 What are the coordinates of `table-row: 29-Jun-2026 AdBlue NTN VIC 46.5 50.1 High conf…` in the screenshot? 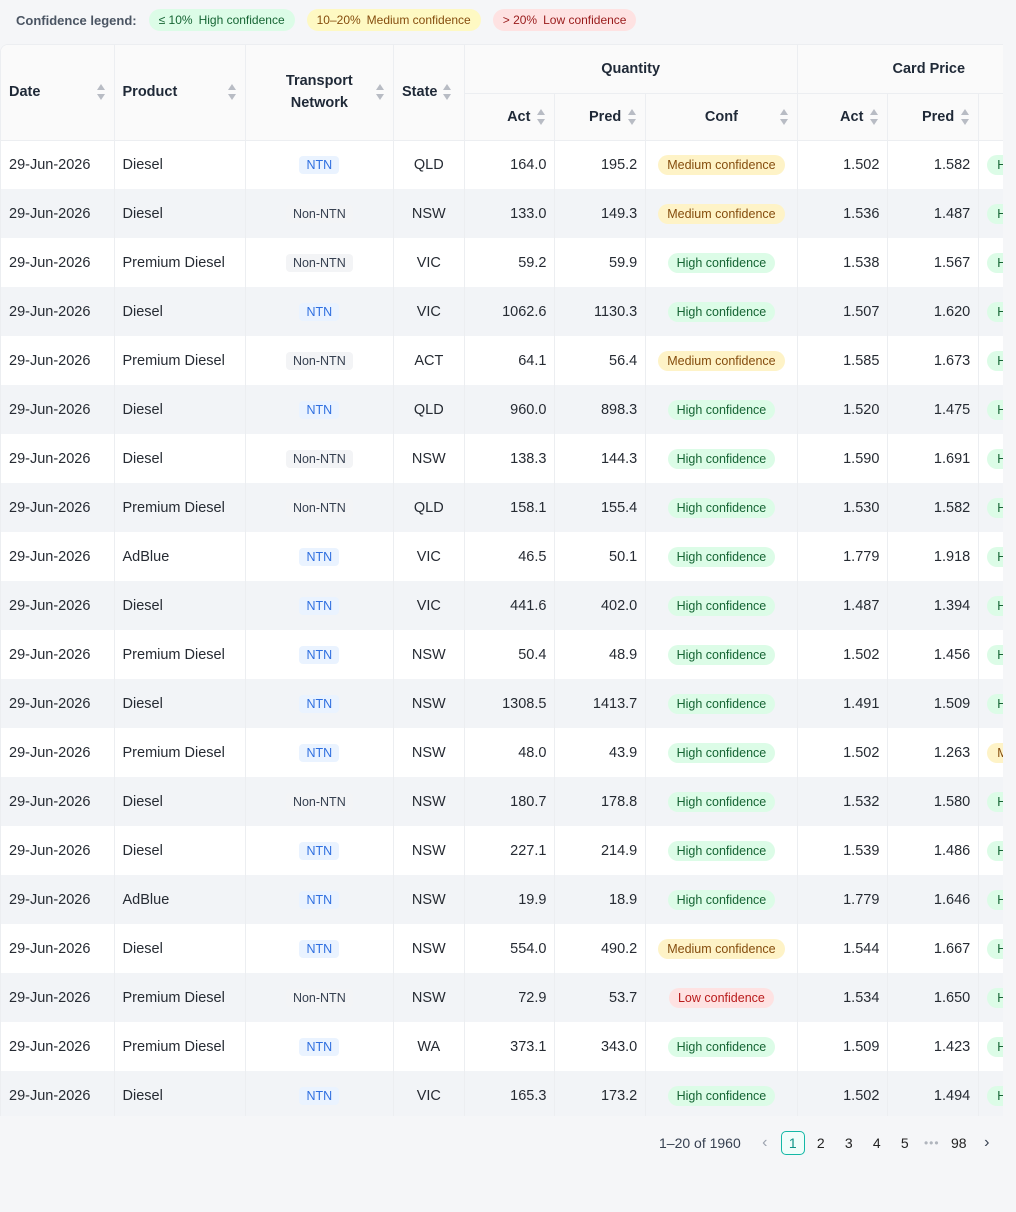 It's located at (502, 556).